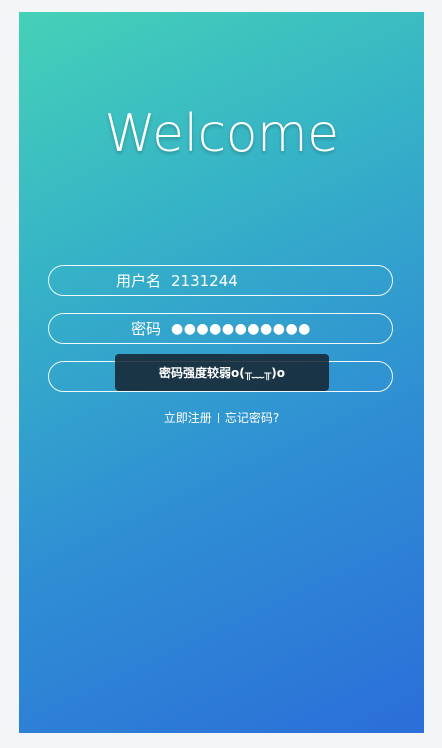 This screenshot has height=748, width=442. What do you see at coordinates (221, 417) in the screenshot?
I see `auth-links: 立即注册 忘记密码?` at bounding box center [221, 417].